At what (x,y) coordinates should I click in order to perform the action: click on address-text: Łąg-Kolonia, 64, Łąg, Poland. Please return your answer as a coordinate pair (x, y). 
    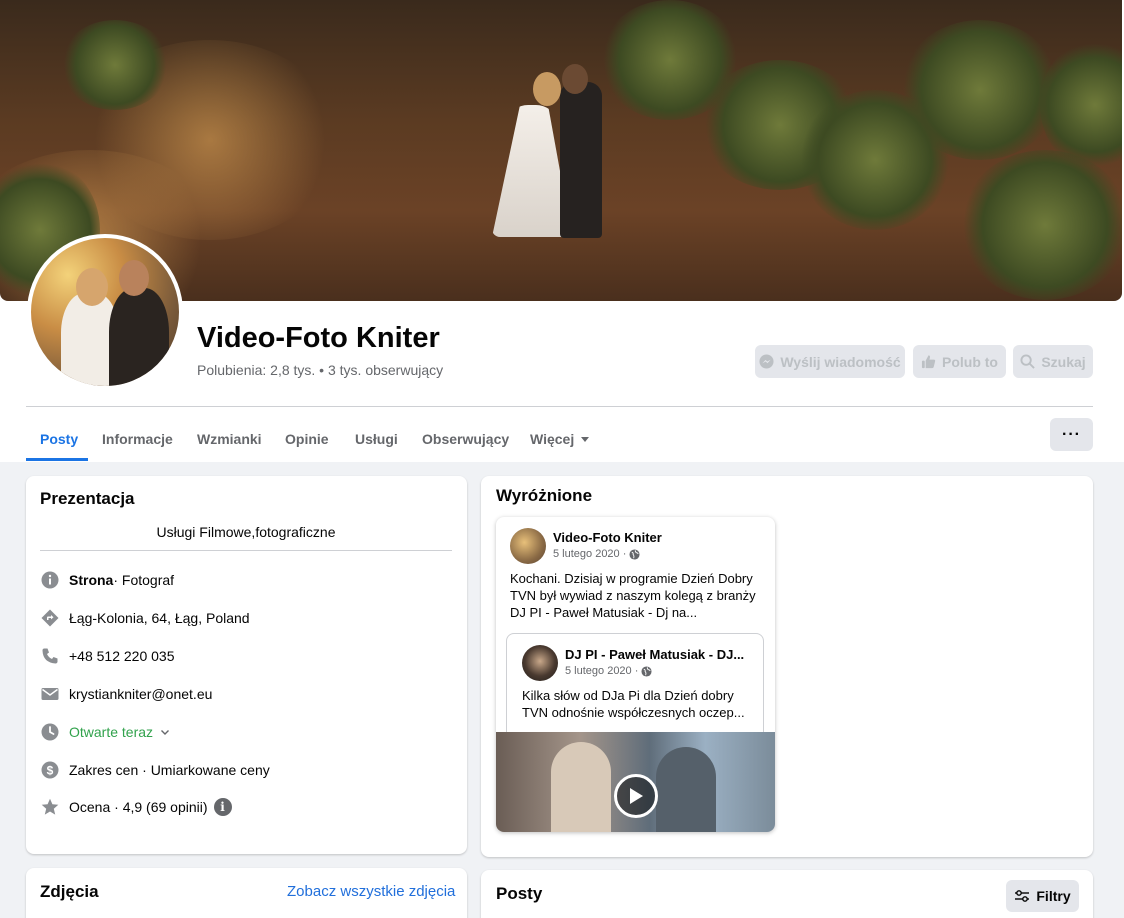
    Looking at the image, I should click on (159, 618).